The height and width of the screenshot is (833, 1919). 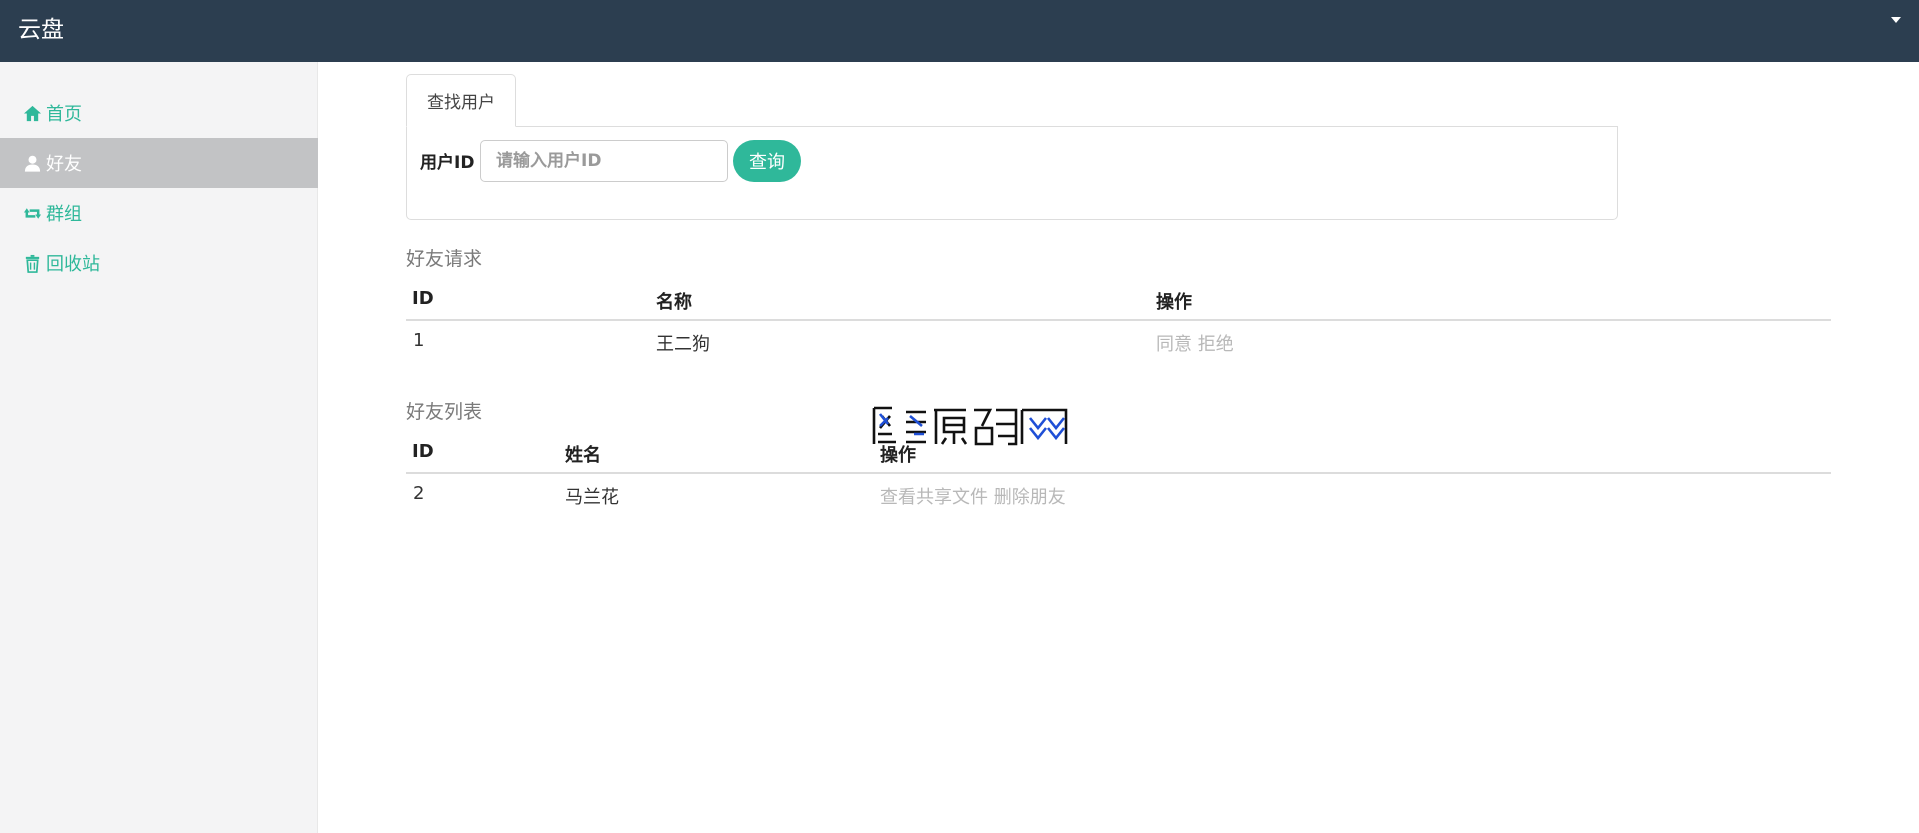 What do you see at coordinates (1195, 343) in the screenshot?
I see `request-row-actions: 同意 拒绝` at bounding box center [1195, 343].